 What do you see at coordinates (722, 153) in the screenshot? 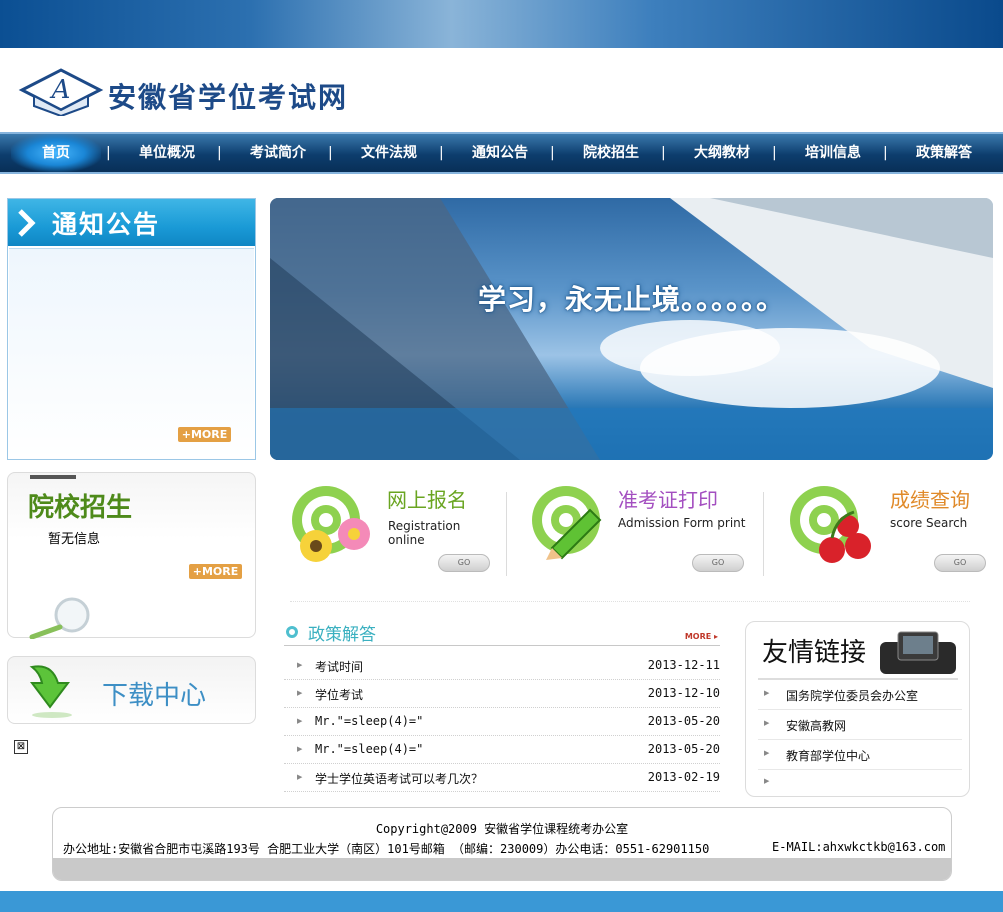
I see `nav-syllabus: 大纲教材` at bounding box center [722, 153].